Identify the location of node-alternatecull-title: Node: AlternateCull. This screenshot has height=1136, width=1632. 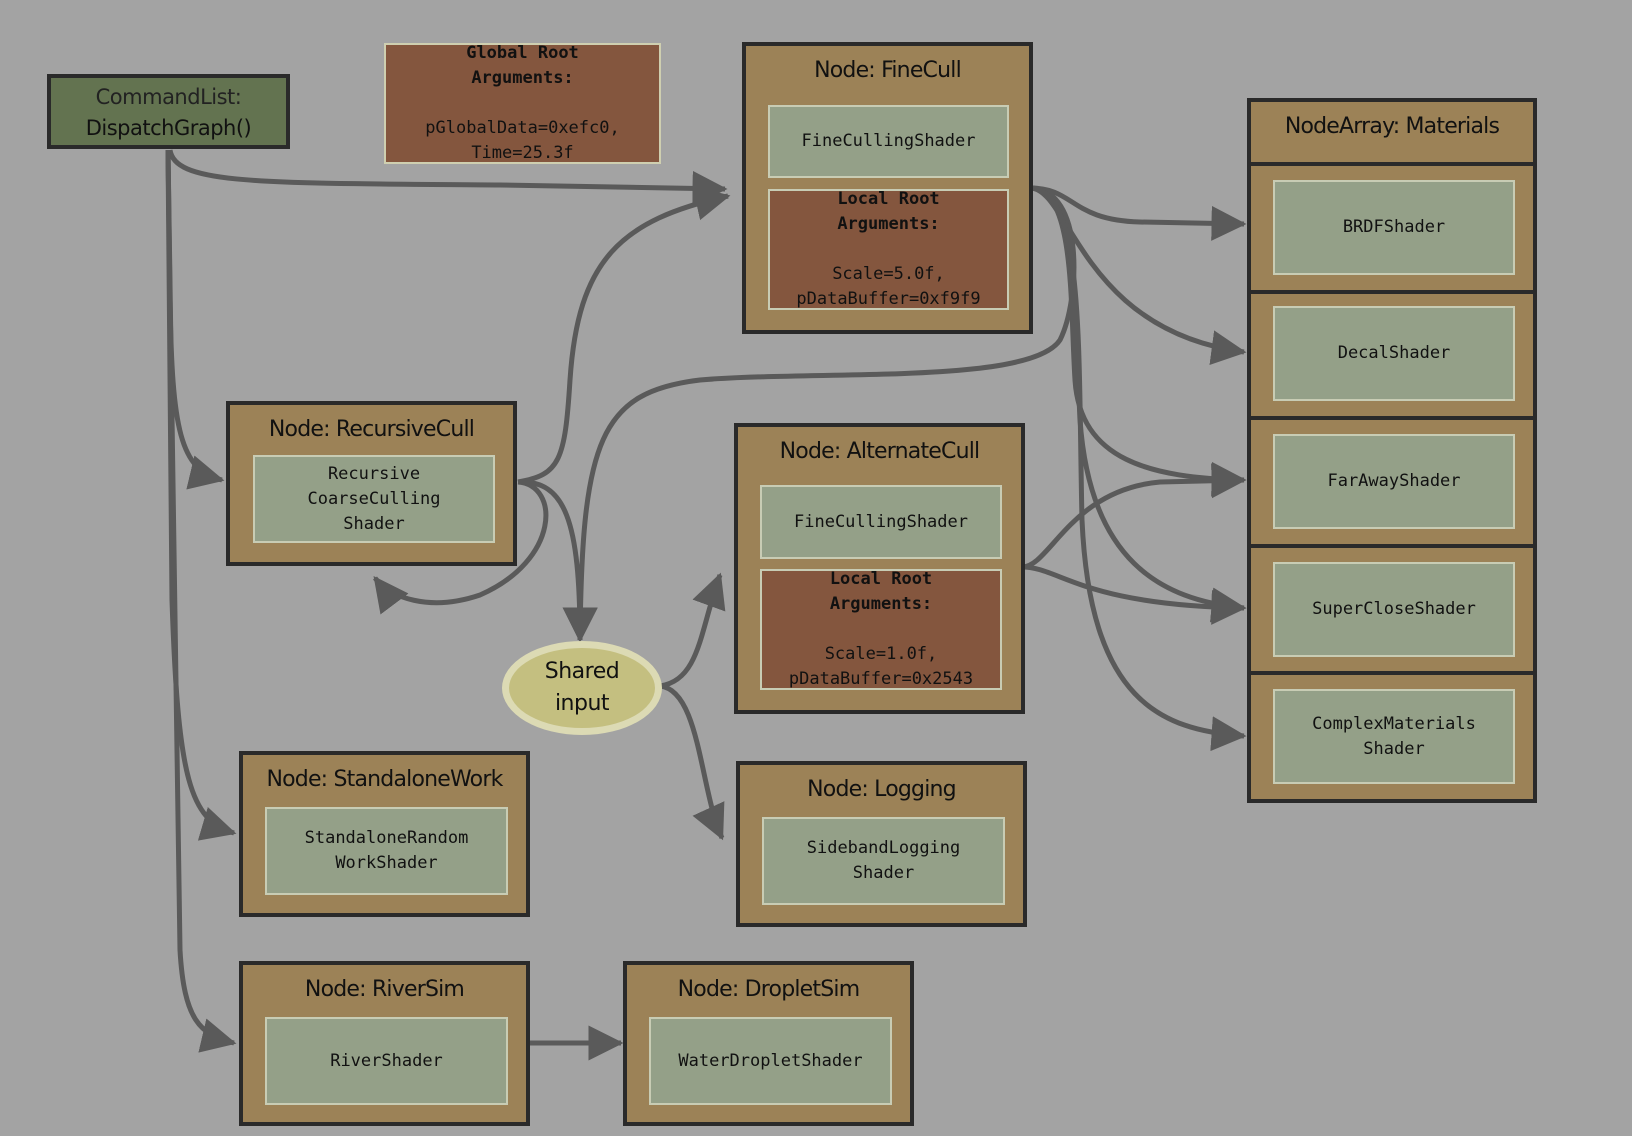
(880, 451).